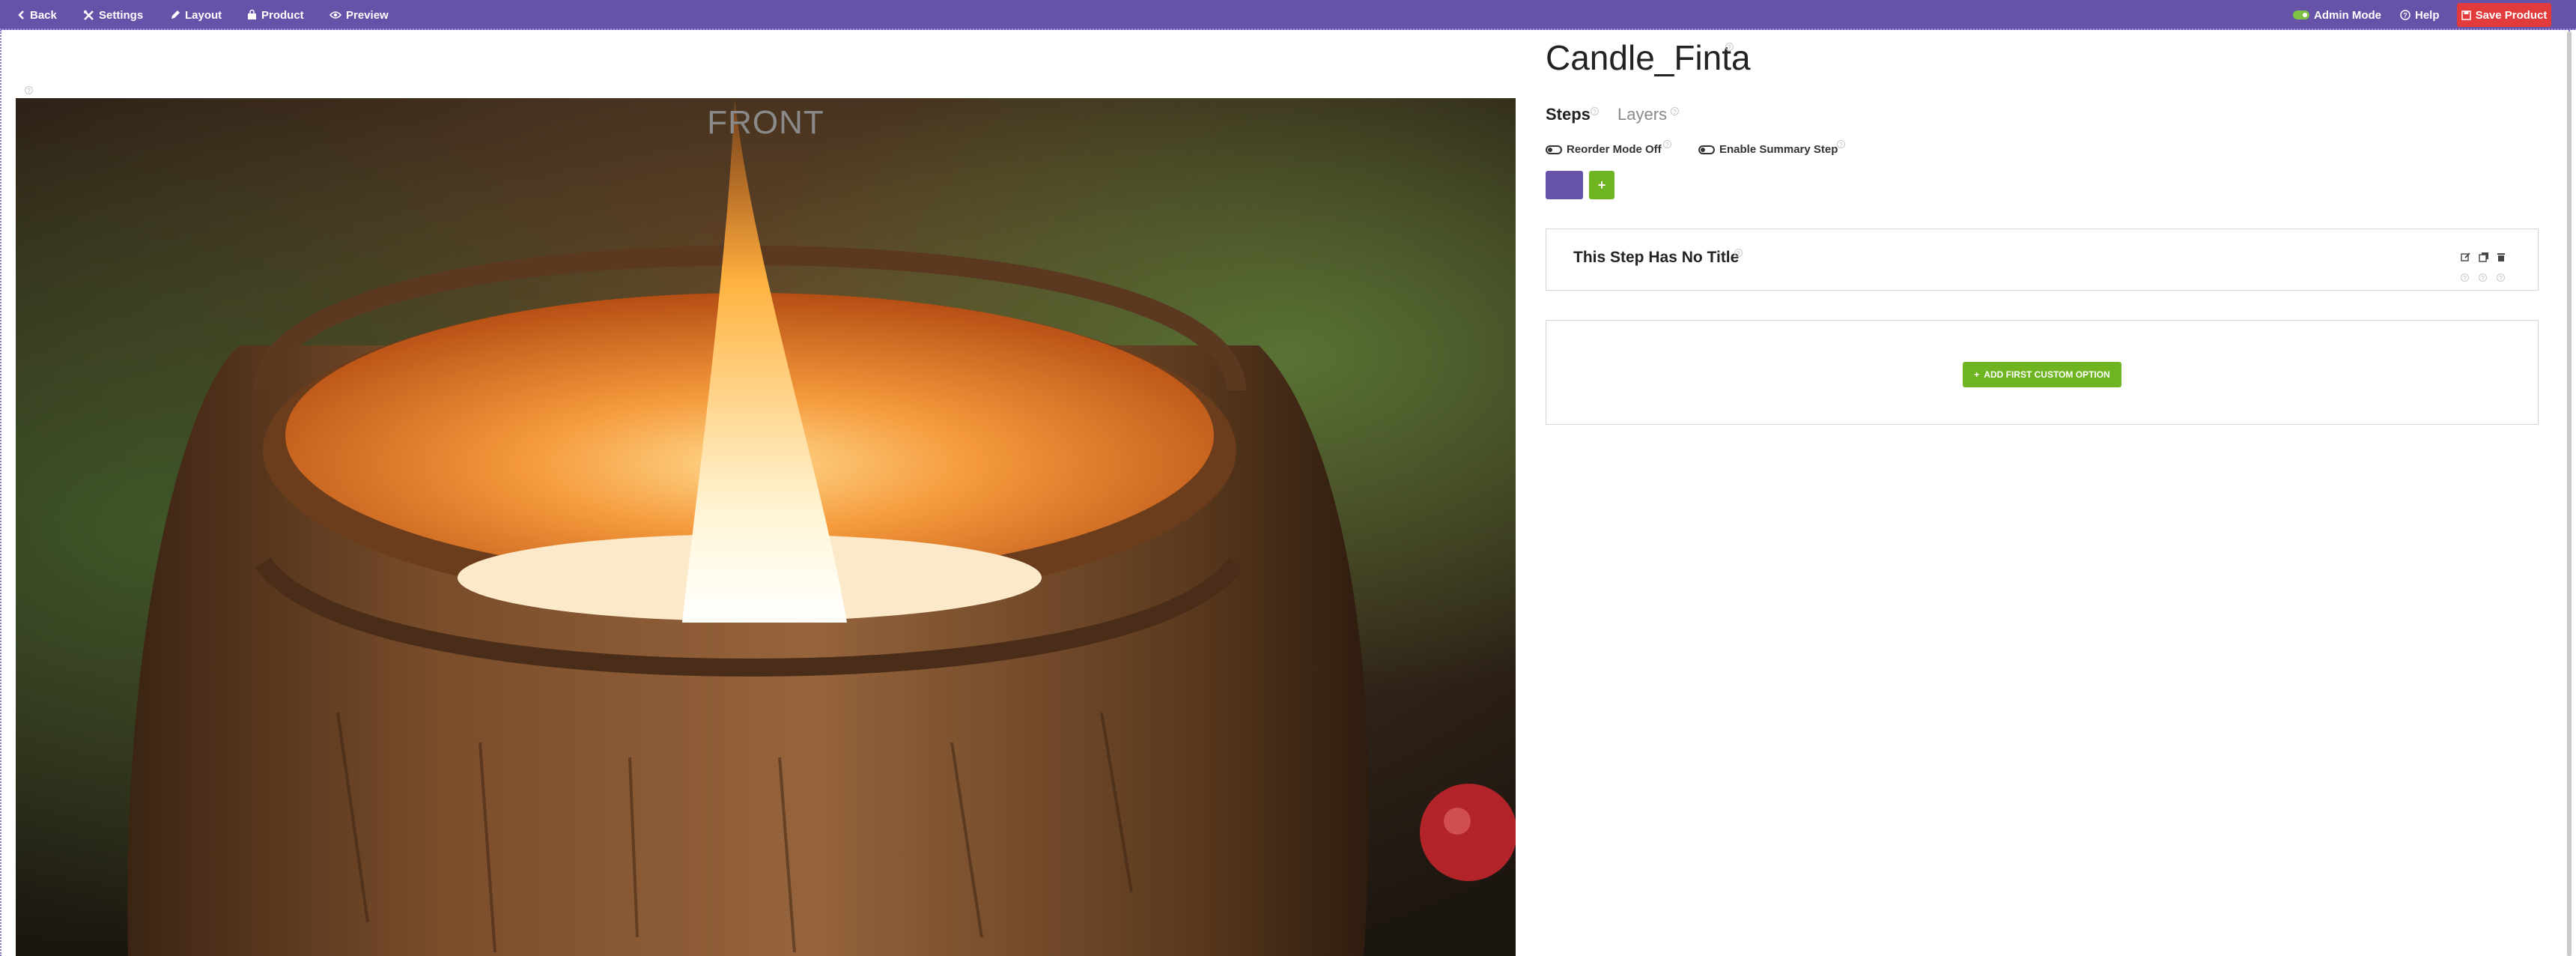  I want to click on summary-step-label: Enable Summary Step, so click(1778, 149).